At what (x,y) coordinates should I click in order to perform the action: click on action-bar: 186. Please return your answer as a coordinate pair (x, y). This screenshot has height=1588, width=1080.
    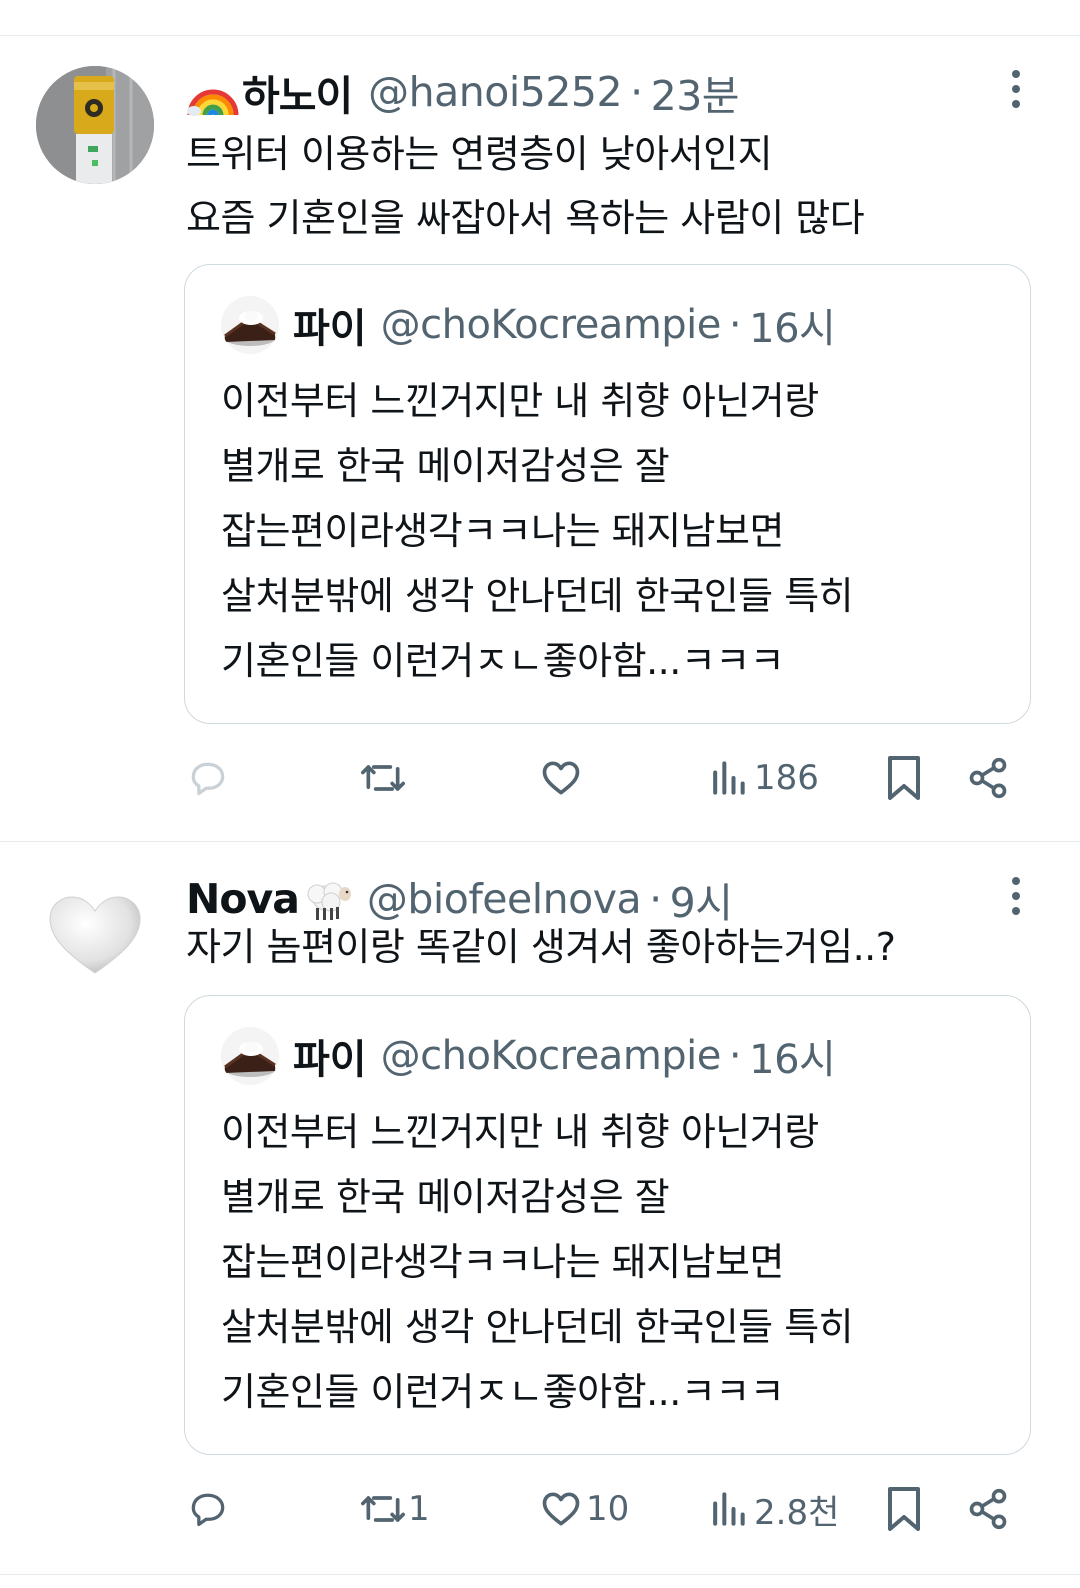
    Looking at the image, I should click on (601, 778).